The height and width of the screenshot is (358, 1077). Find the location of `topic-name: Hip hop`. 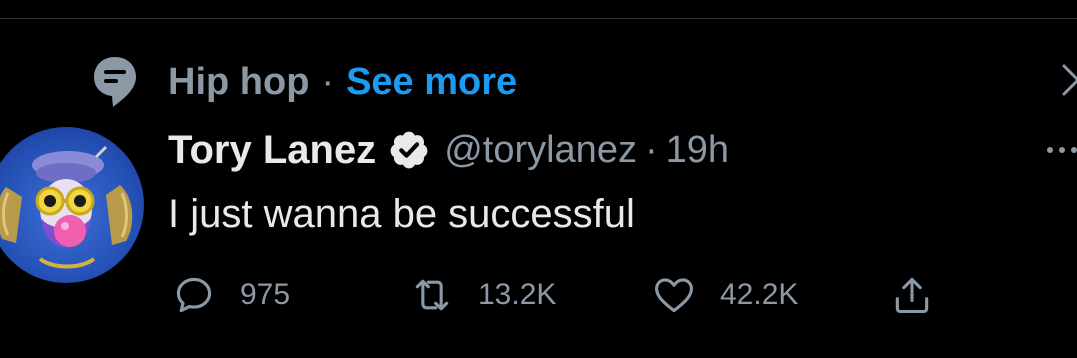

topic-name: Hip hop is located at coordinates (238, 82).